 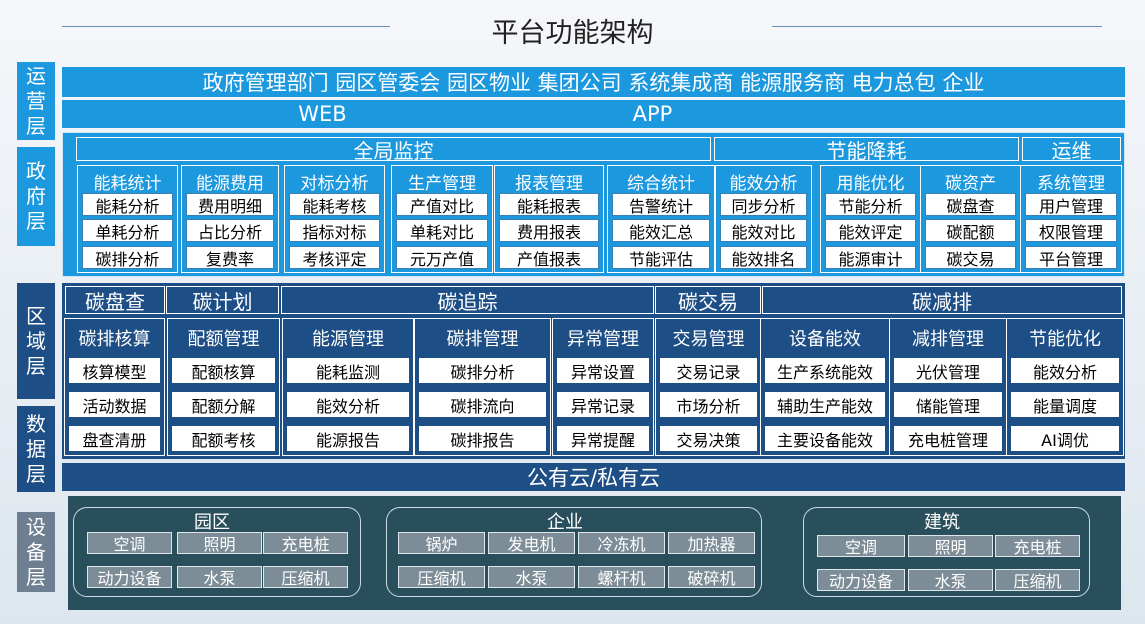 I want to click on side-label-data: 数据层, so click(x=36, y=449).